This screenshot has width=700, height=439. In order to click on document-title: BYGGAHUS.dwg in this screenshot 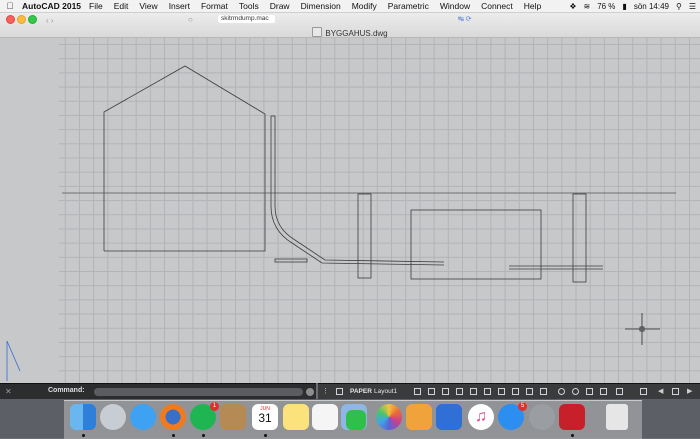, I will do `click(350, 32)`.